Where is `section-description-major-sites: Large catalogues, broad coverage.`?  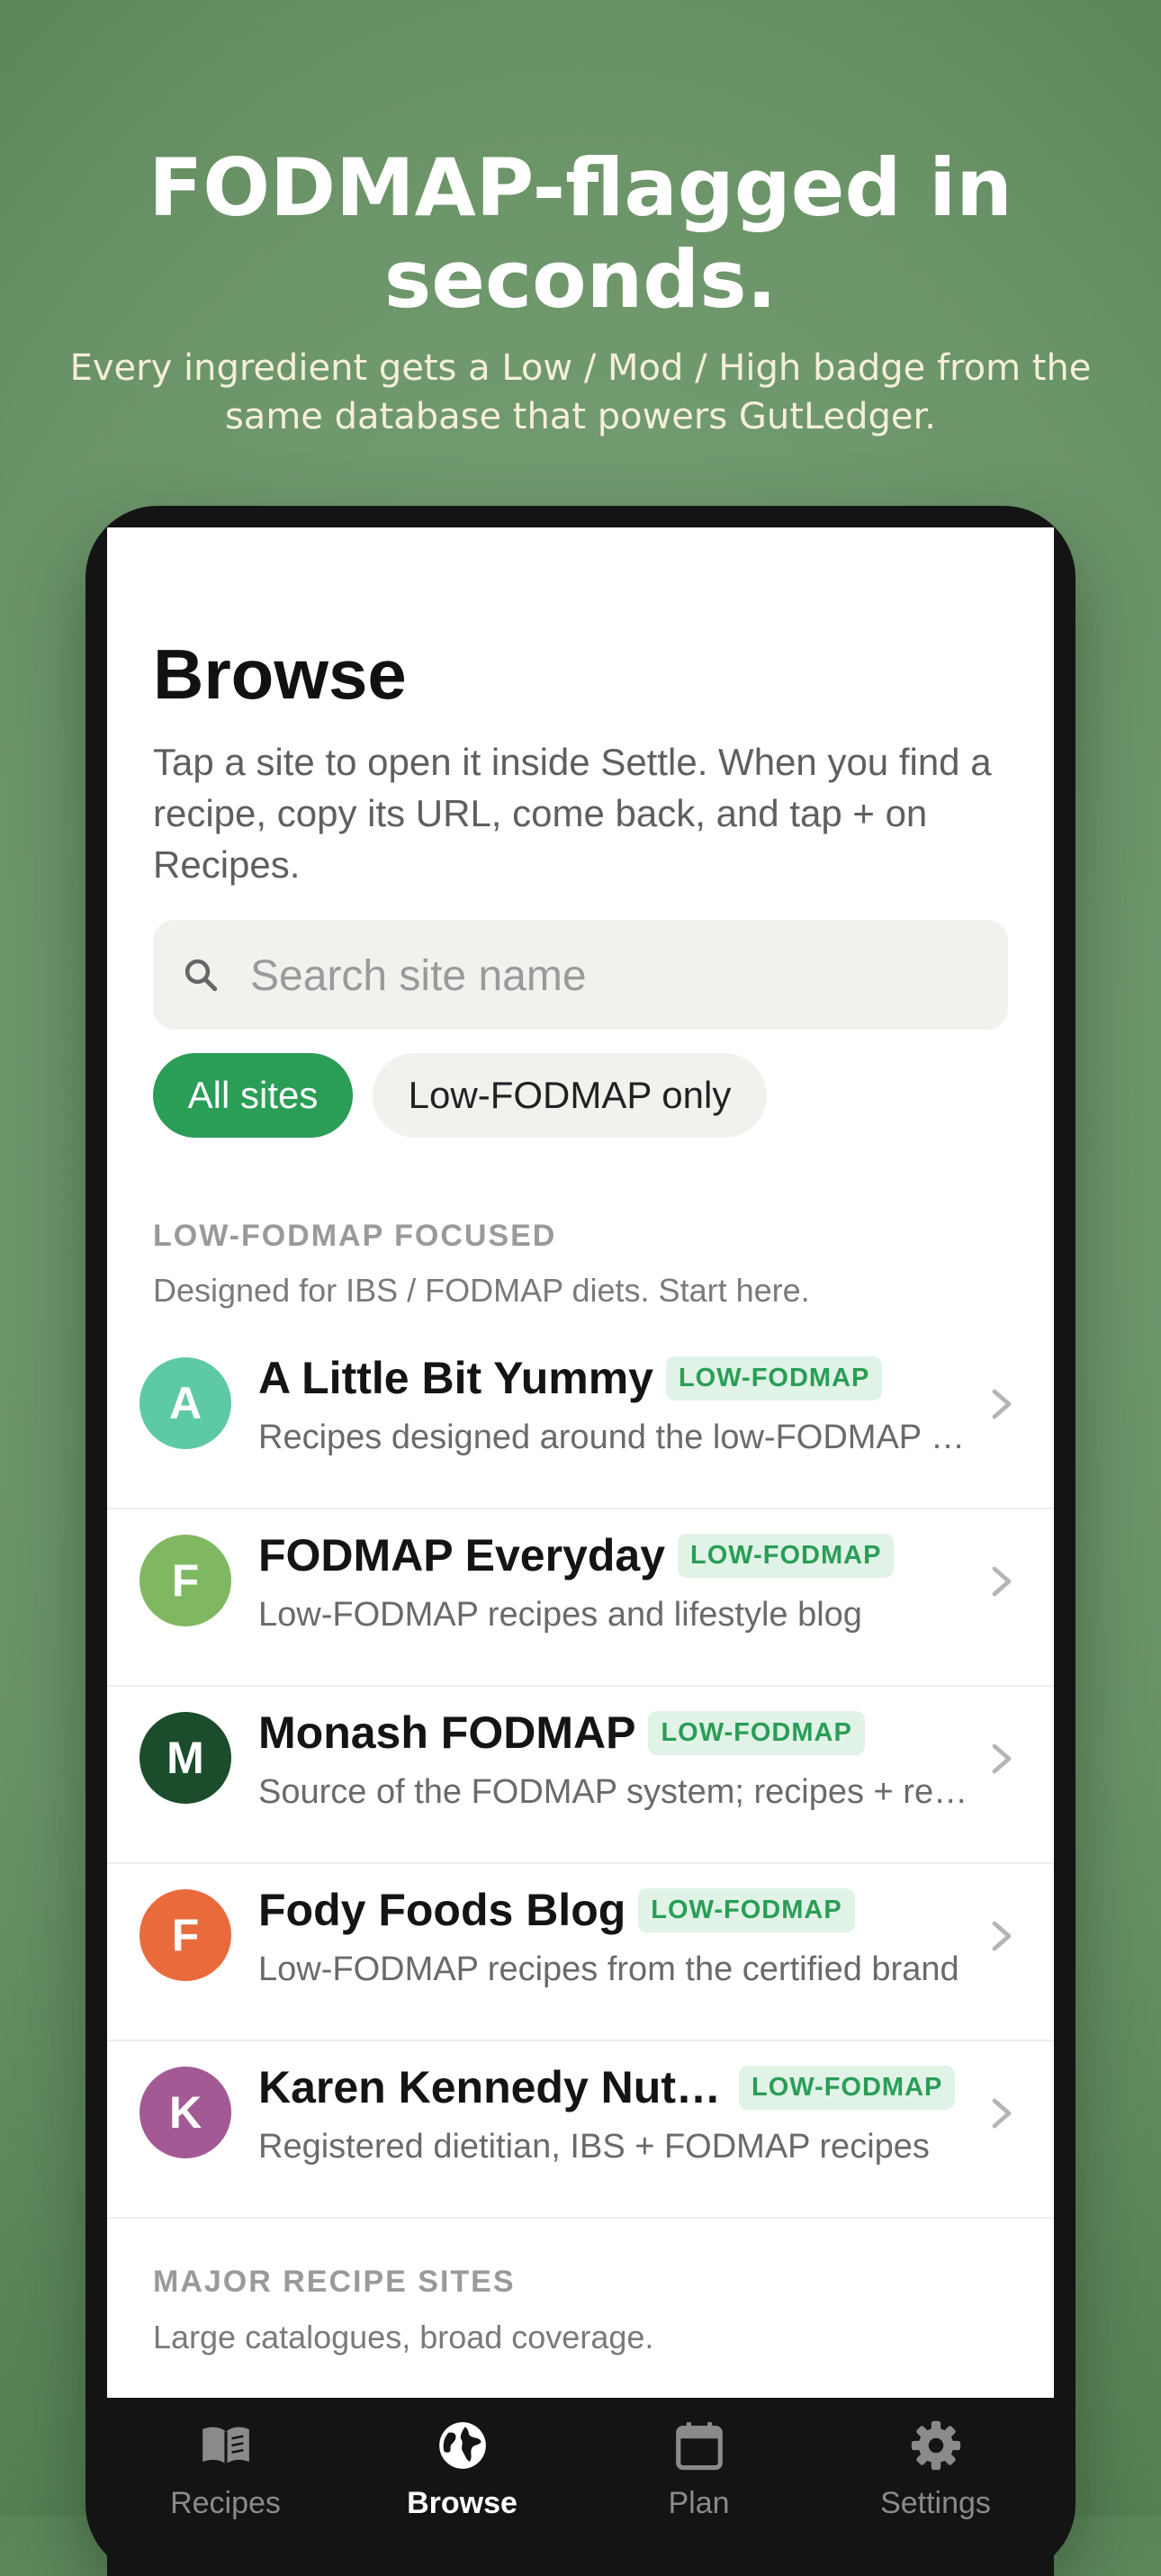 section-description-major-sites: Large catalogues, broad coverage. is located at coordinates (404, 2337).